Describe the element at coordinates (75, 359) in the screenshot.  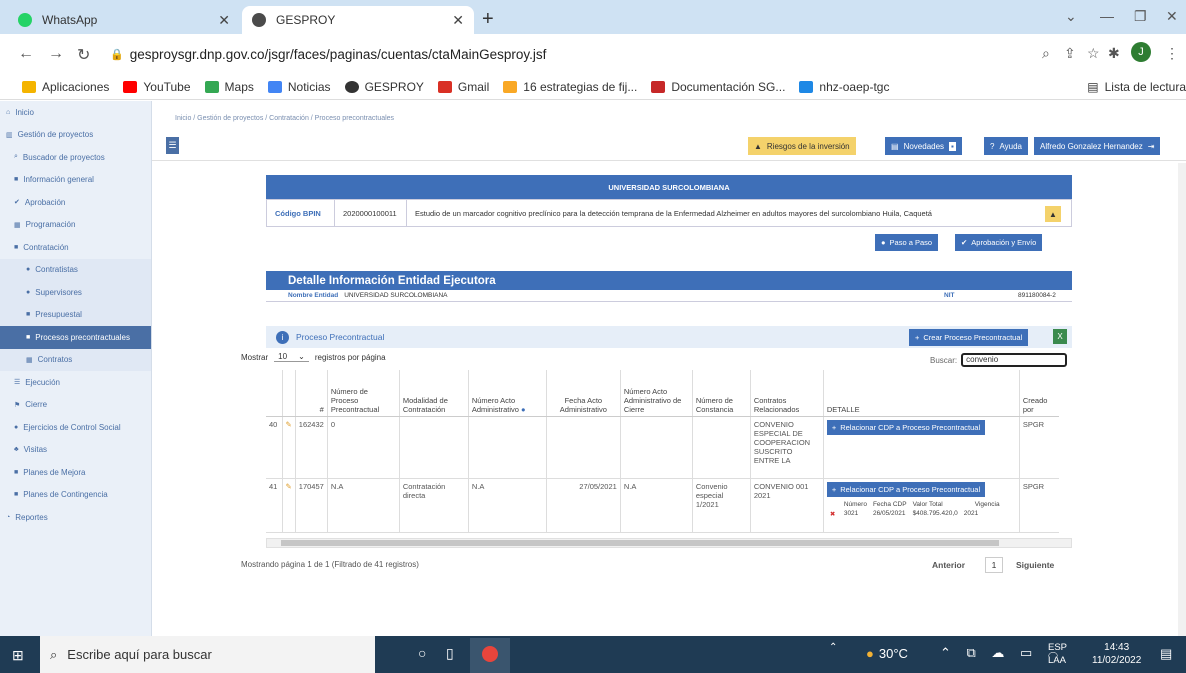
I see `sidebar-item-contratos: ▦ Contratos` at that location.